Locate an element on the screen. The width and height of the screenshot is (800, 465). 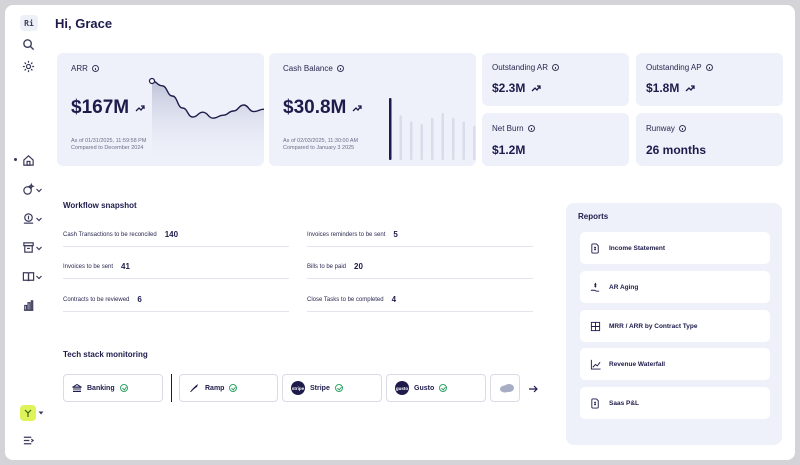
tech-item-stripe: stripe Stripe is located at coordinates (332, 388).